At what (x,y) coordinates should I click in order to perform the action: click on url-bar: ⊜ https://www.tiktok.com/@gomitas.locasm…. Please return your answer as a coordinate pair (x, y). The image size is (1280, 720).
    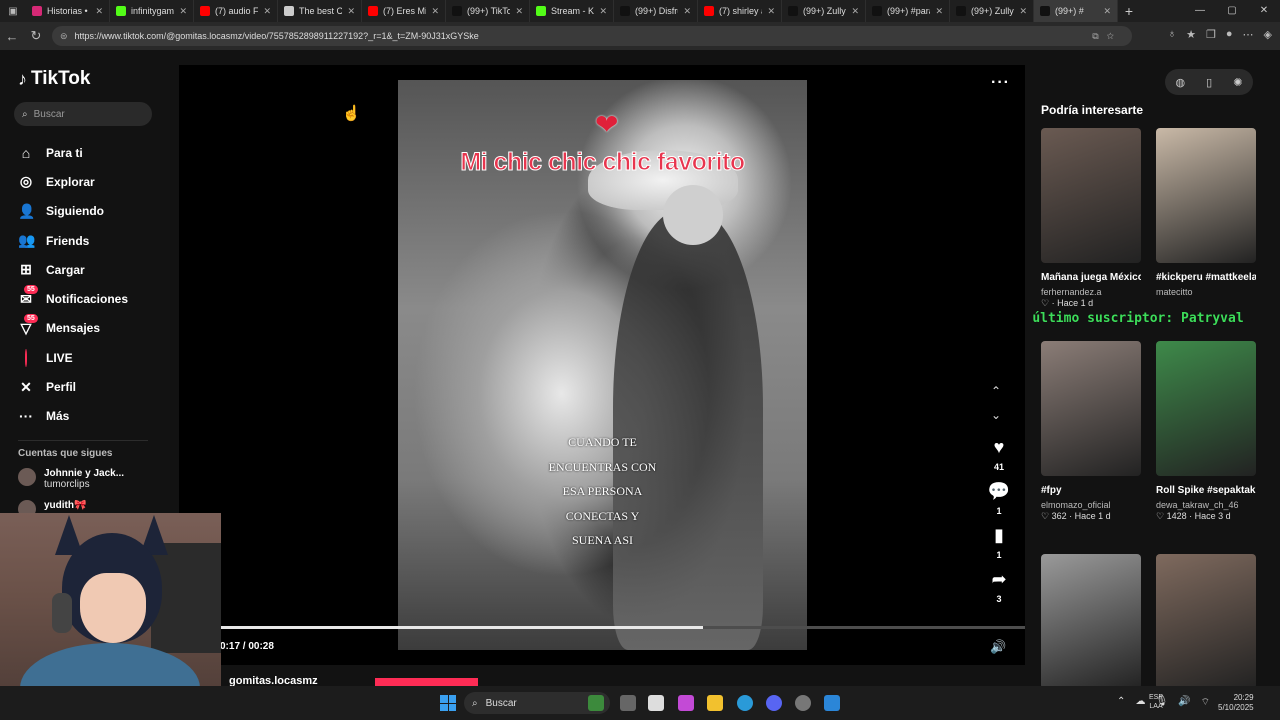
    Looking at the image, I should click on (592, 36).